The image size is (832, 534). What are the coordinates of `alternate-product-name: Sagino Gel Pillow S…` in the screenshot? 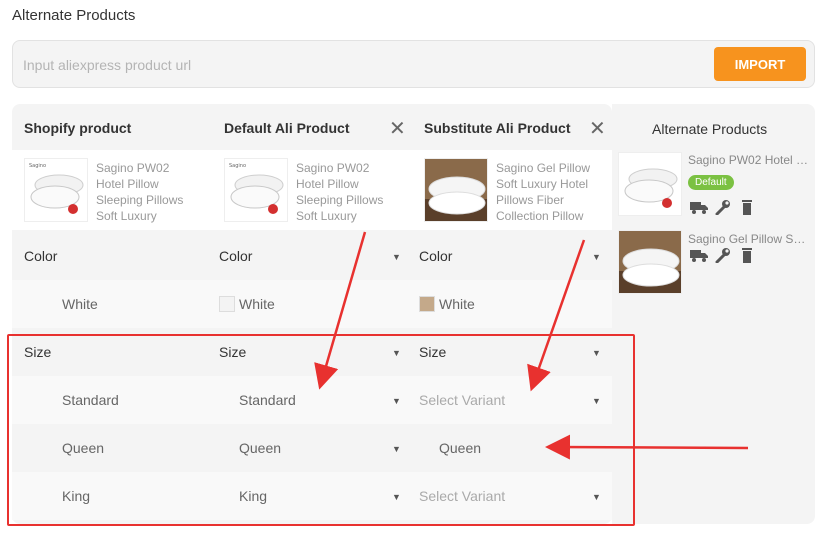 It's located at (747, 239).